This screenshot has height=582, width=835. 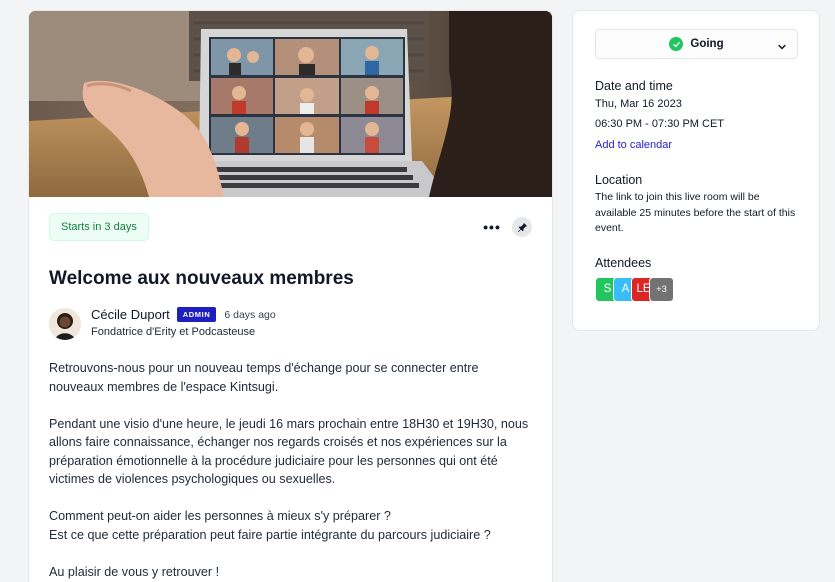 What do you see at coordinates (707, 44) in the screenshot?
I see `rsvp-status-label: Going` at bounding box center [707, 44].